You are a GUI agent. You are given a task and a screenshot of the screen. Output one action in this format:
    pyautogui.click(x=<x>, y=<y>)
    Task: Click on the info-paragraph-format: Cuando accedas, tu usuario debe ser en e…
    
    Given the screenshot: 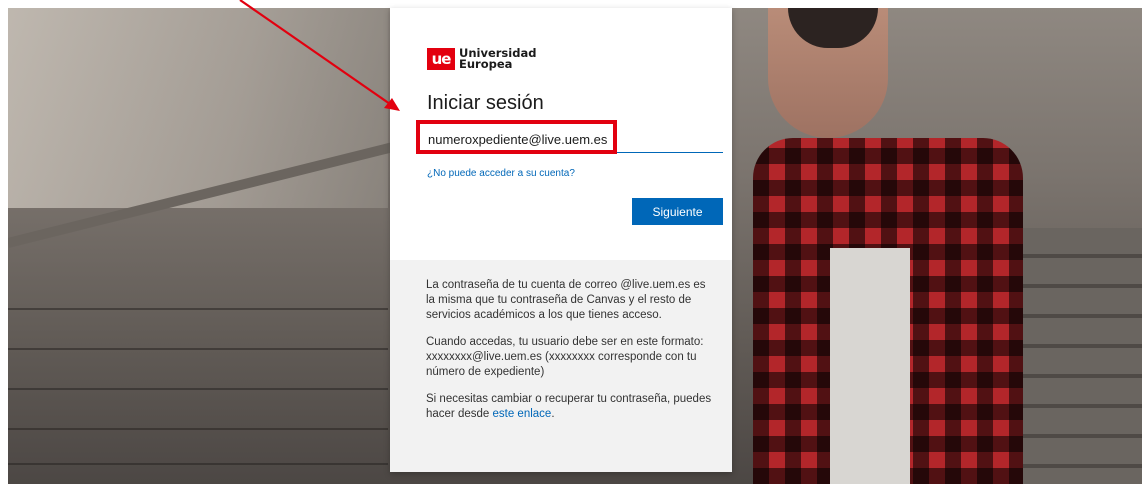 What is the action you would take?
    pyautogui.click(x=565, y=357)
    